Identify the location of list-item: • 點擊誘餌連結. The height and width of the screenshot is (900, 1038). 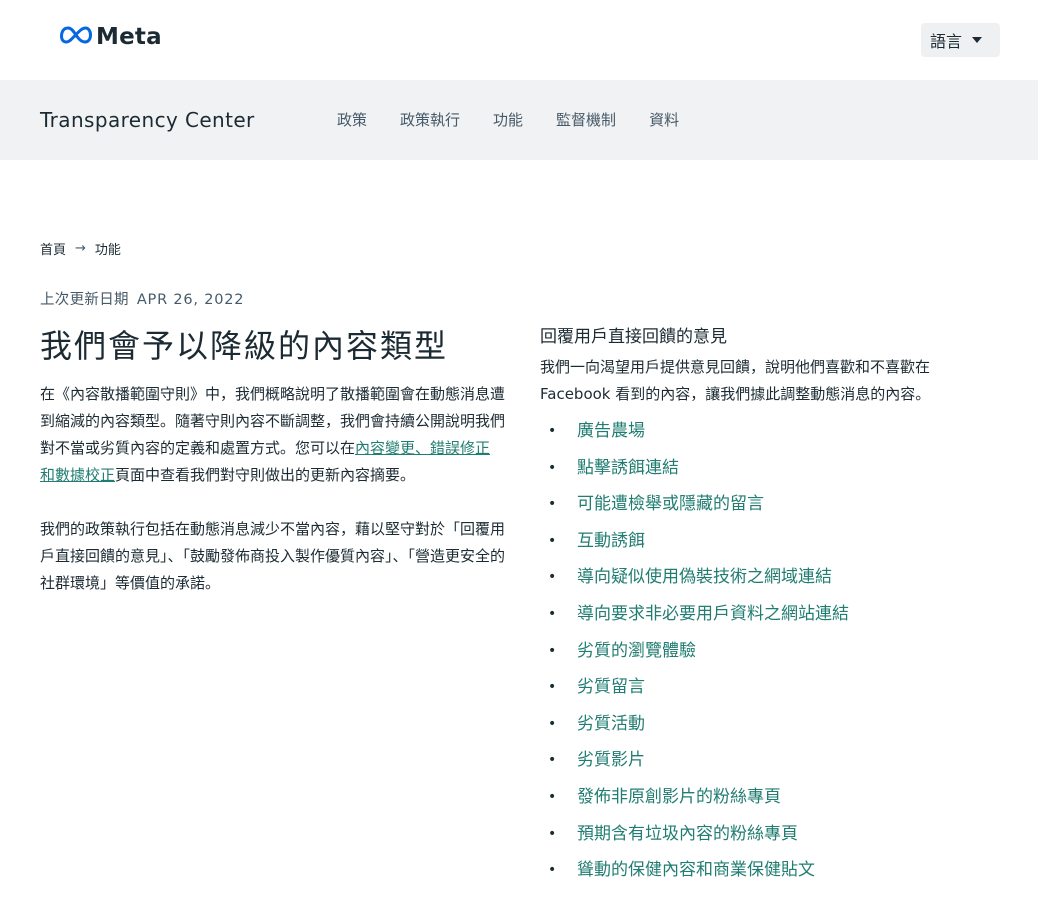
(770, 468).